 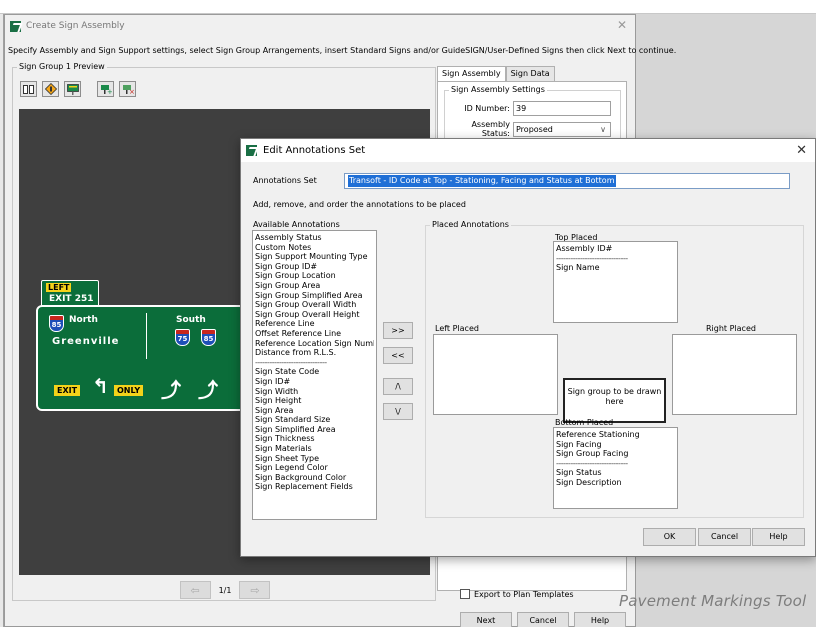 I want to click on bottom-placed-label: Bottom Placed, so click(x=584, y=422).